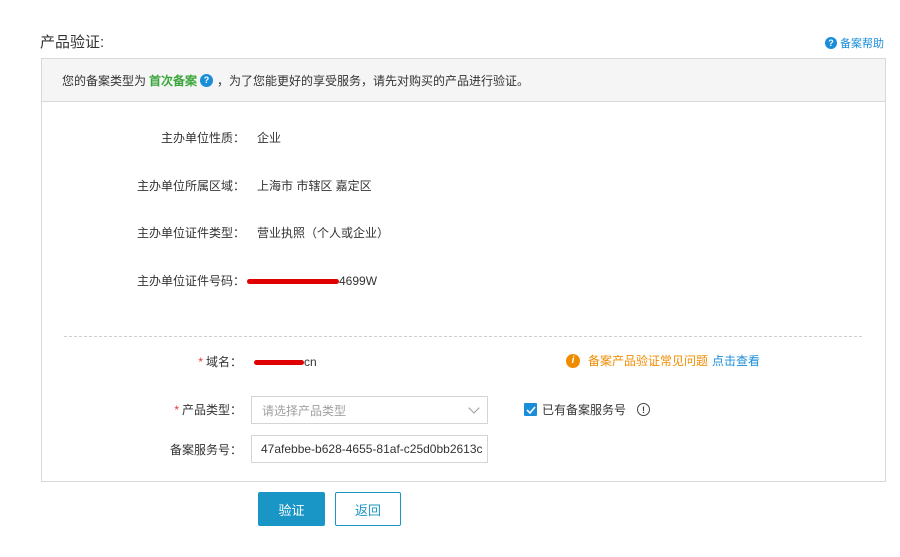  Describe the element at coordinates (323, 233) in the screenshot. I see `cert-type-value: 营业执照（个人或企业）` at that location.